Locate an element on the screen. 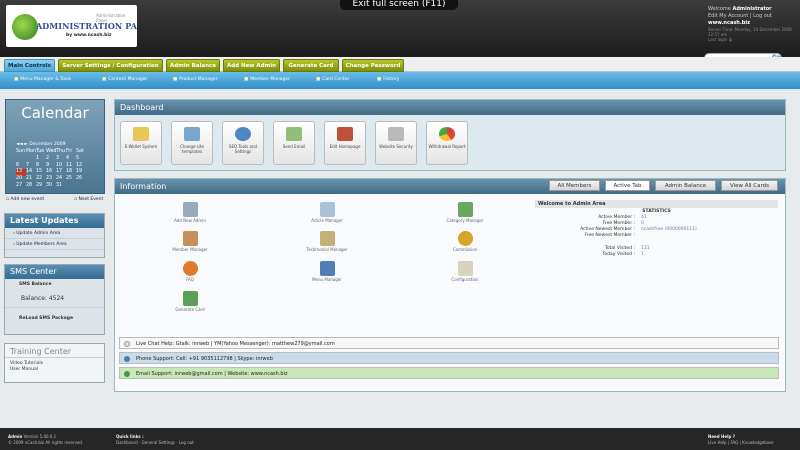 This screenshot has height=450, width=800. tab-server-settings: Server Settings / Configuration is located at coordinates (110, 65).